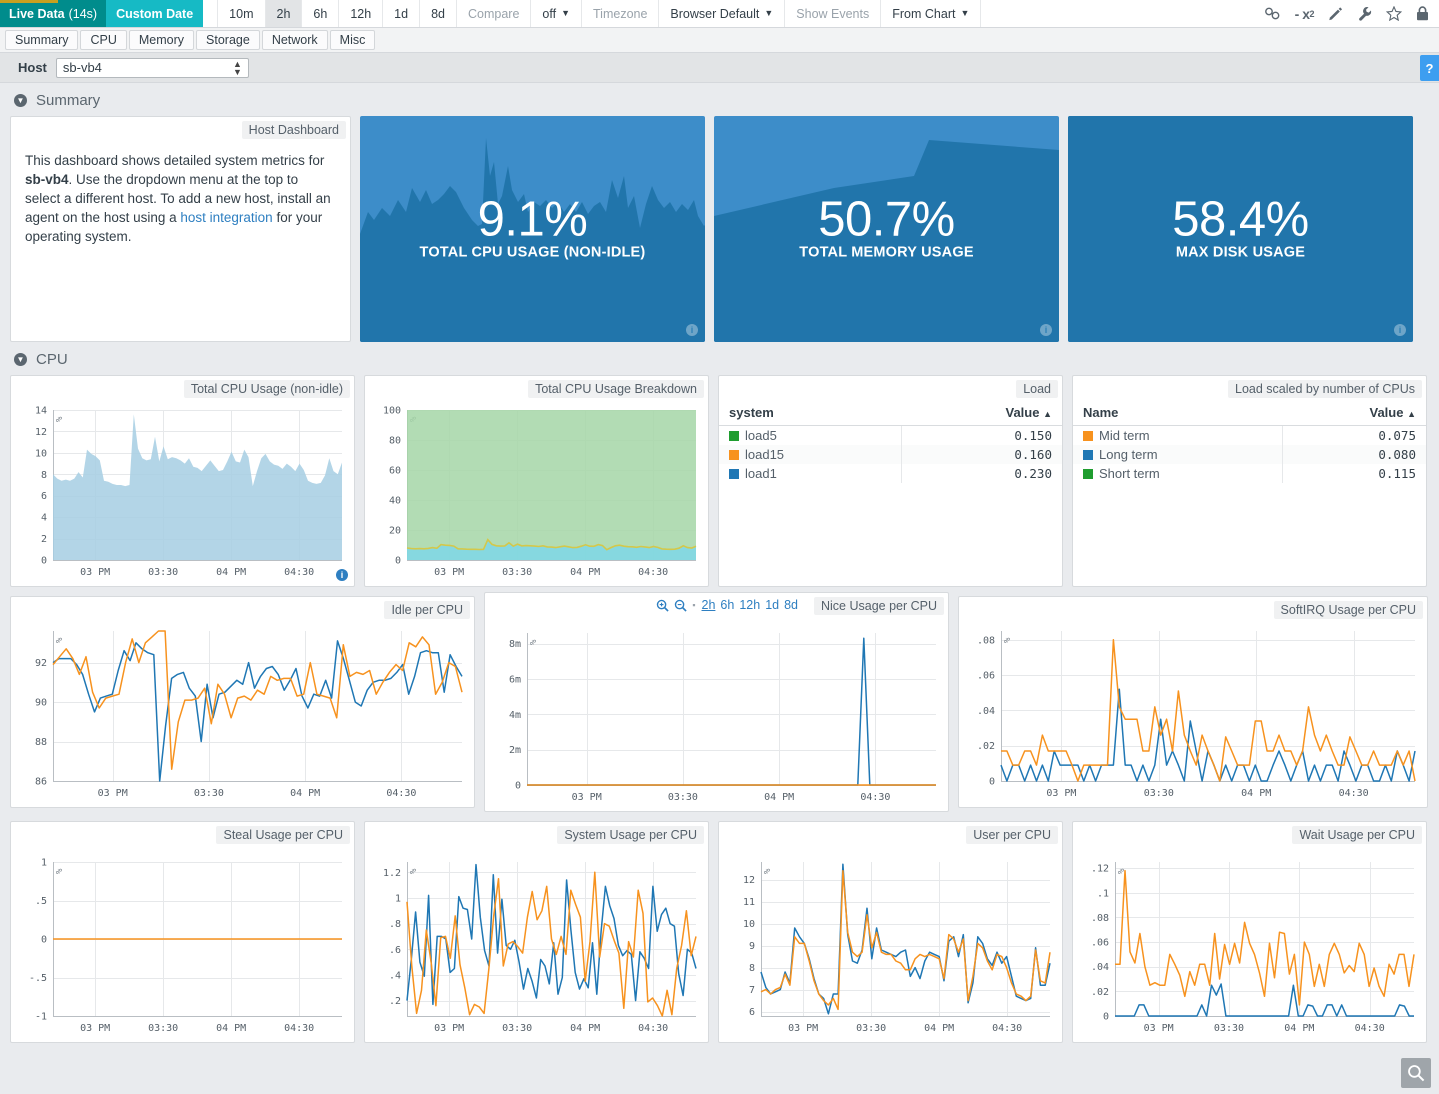  I want to click on panel-title: Total CPU Usage (non-idle), so click(266, 389).